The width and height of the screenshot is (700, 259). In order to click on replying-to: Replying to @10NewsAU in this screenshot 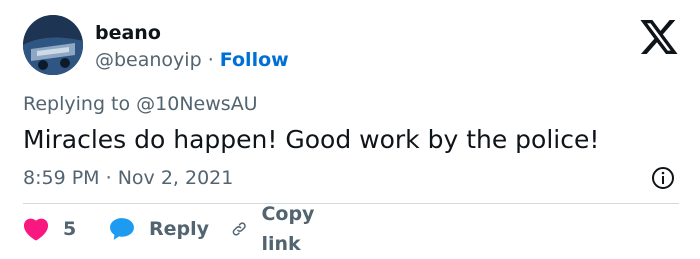, I will do `click(140, 104)`.